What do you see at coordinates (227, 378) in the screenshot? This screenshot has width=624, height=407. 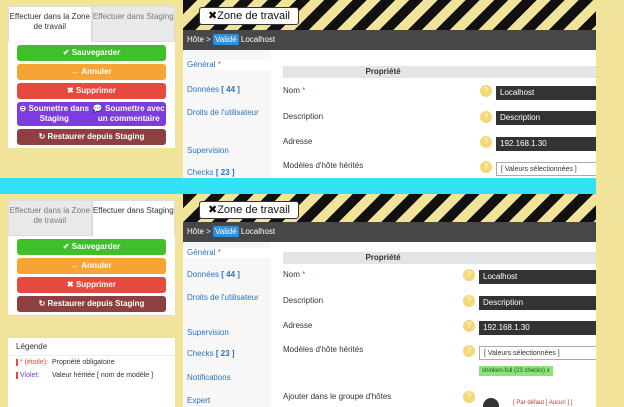 I see `sidebar-item-notifications: Notifications` at bounding box center [227, 378].